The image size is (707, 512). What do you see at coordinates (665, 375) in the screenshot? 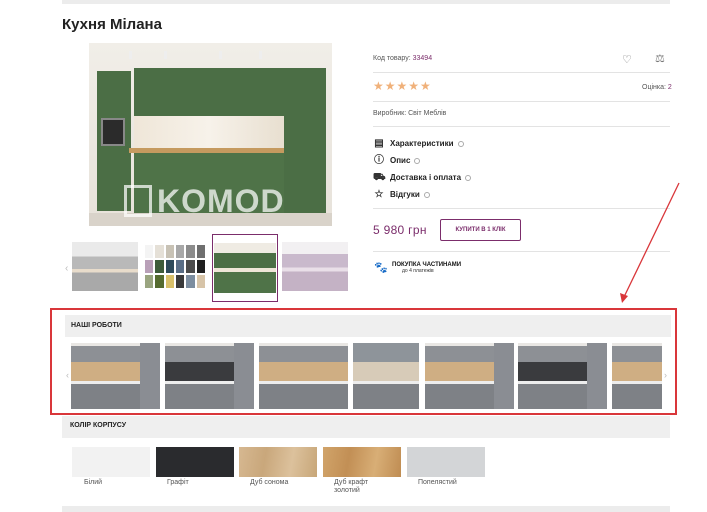
I see `works-next-icon: ›` at bounding box center [665, 375].